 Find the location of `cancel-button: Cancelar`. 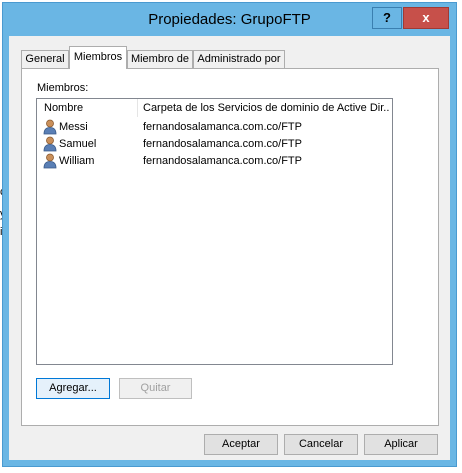

cancel-button: Cancelar is located at coordinates (321, 444).